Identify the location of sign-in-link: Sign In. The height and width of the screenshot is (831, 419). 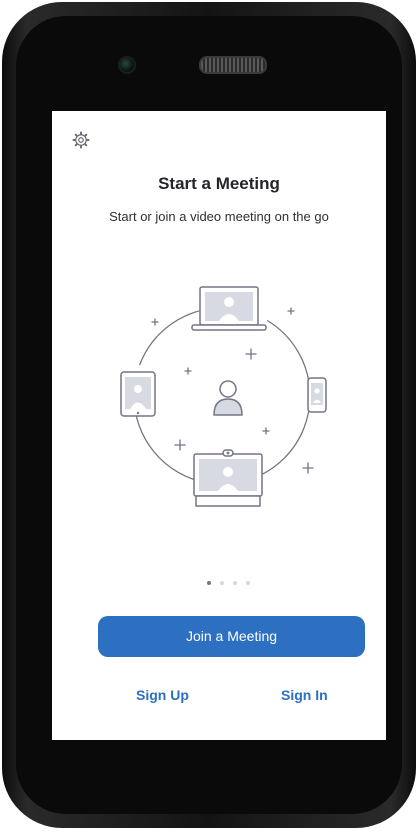
(304, 695).